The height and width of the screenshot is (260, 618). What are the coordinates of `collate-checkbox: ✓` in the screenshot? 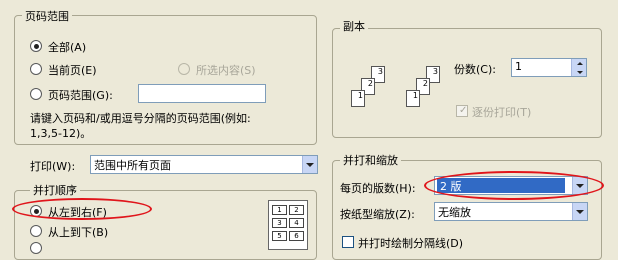 It's located at (462, 111).